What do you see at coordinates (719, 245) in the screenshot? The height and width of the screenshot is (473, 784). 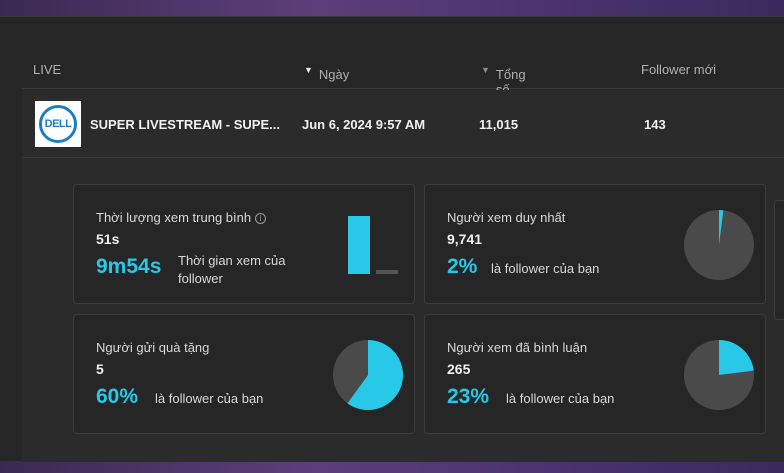 I see `unique-viewers-pie` at bounding box center [719, 245].